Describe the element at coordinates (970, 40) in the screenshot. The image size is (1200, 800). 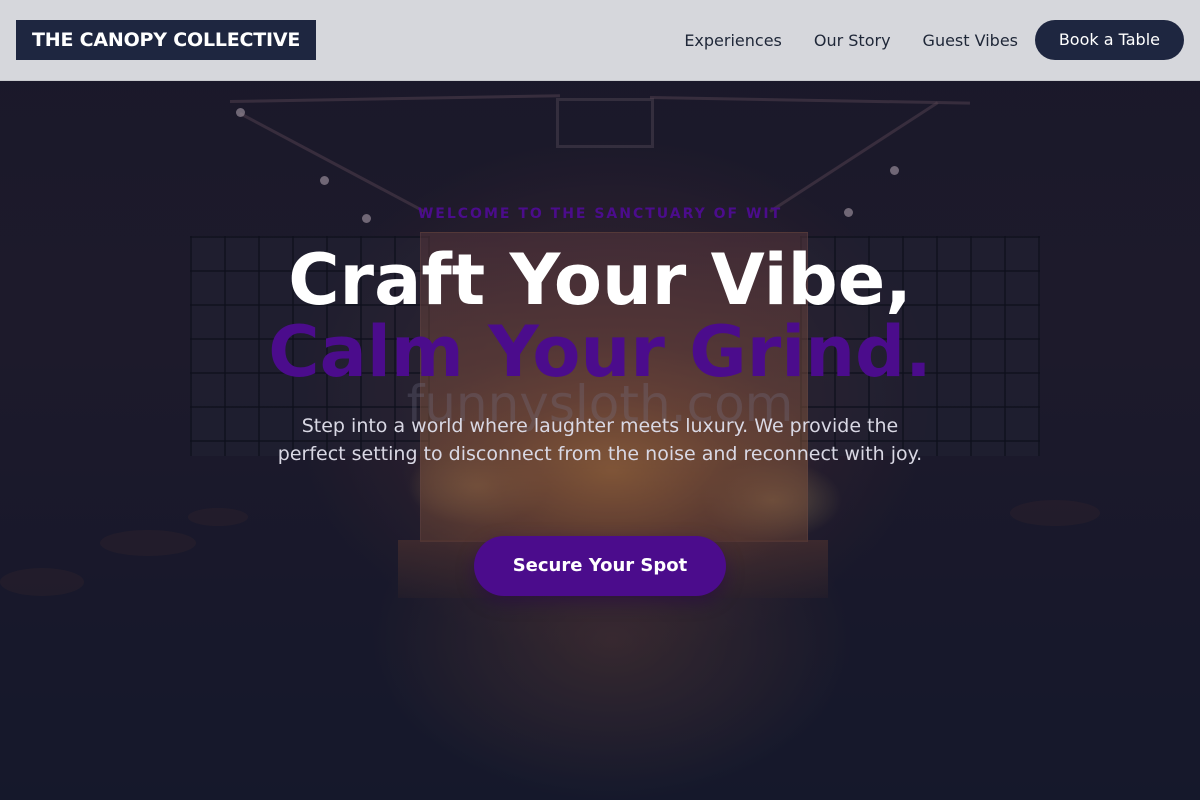
I see `nav-link-guest-vibes: Guest Vibes` at that location.